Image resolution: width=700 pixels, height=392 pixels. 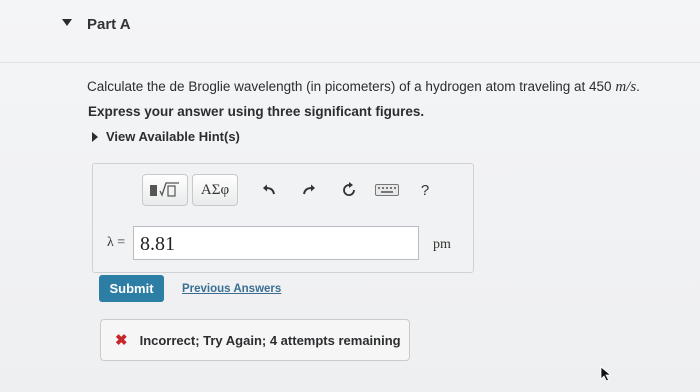 I want to click on hint-expand-icon, so click(x=95, y=136).